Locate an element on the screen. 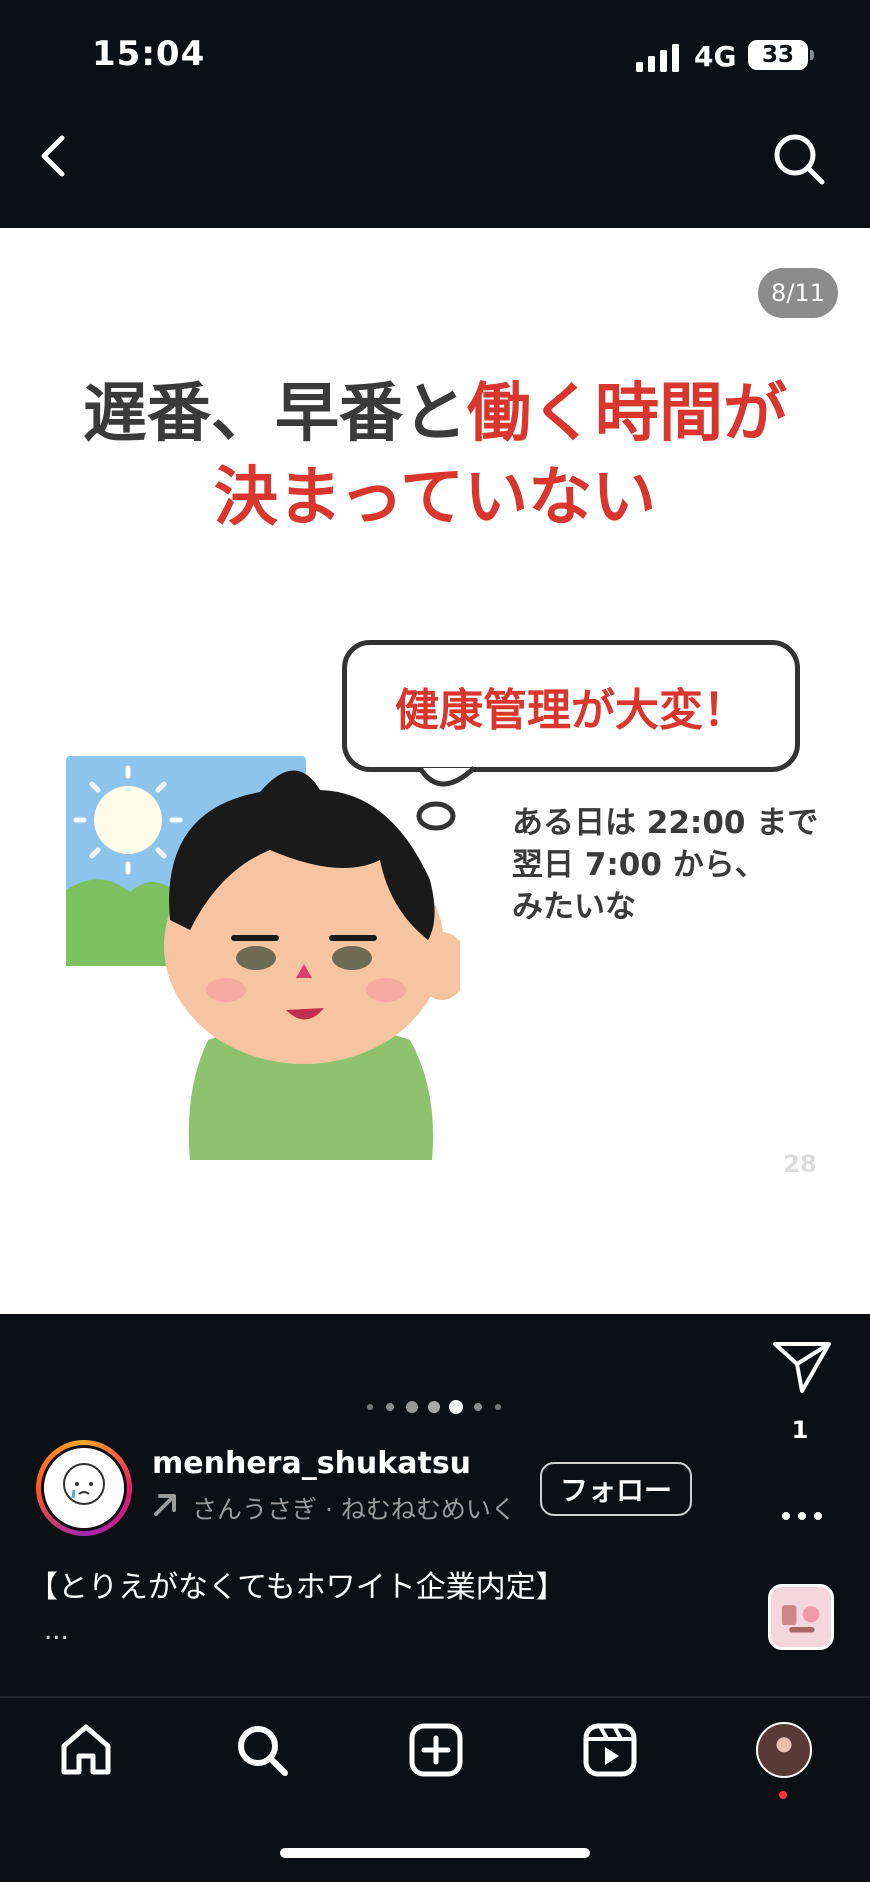 The width and height of the screenshot is (870, 1882). headline-red-text: 働く時間が is located at coordinates (627, 414).